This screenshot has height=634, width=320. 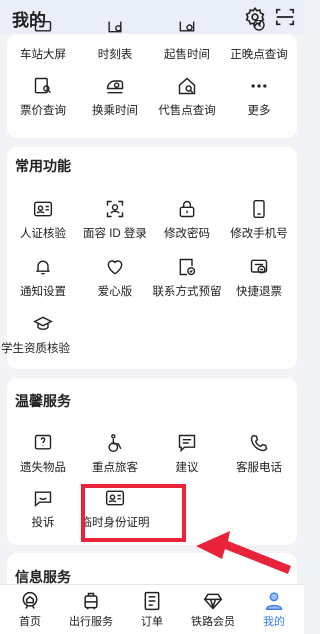 What do you see at coordinates (115, 101) in the screenshot?
I see `transfer-time-item: 换乘时间` at bounding box center [115, 101].